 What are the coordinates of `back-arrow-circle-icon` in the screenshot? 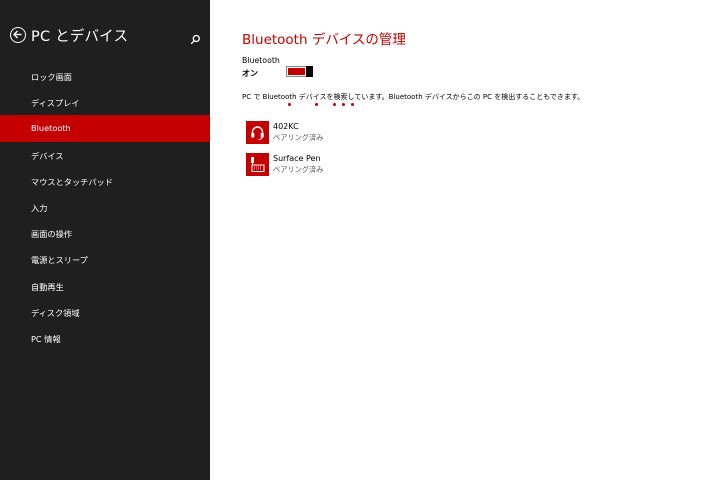 It's located at (18, 35).